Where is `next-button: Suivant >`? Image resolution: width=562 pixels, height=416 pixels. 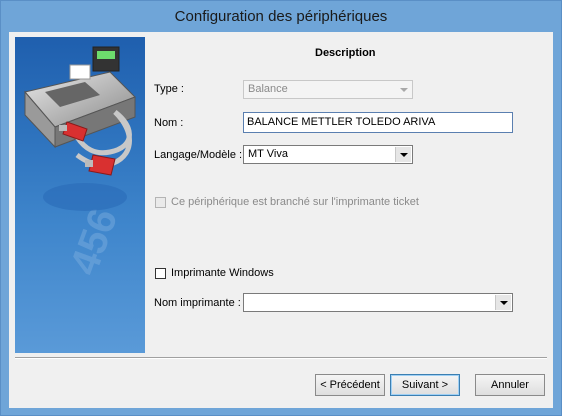
next-button: Suivant > is located at coordinates (425, 385).